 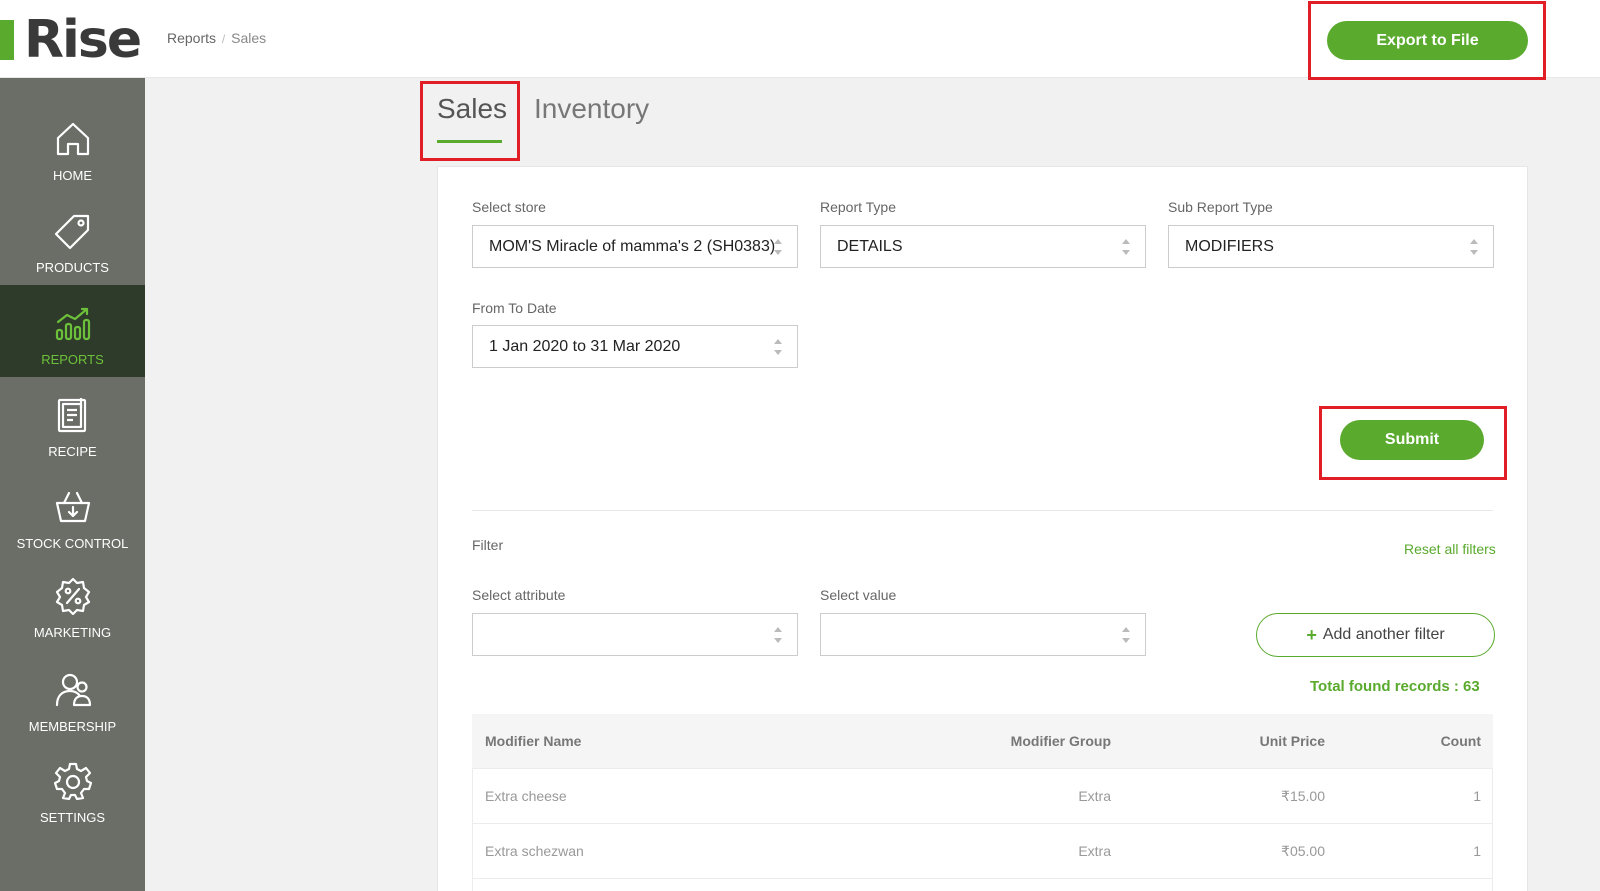 I want to click on sidebar-item-marketing: MARKETING, so click(x=72, y=604).